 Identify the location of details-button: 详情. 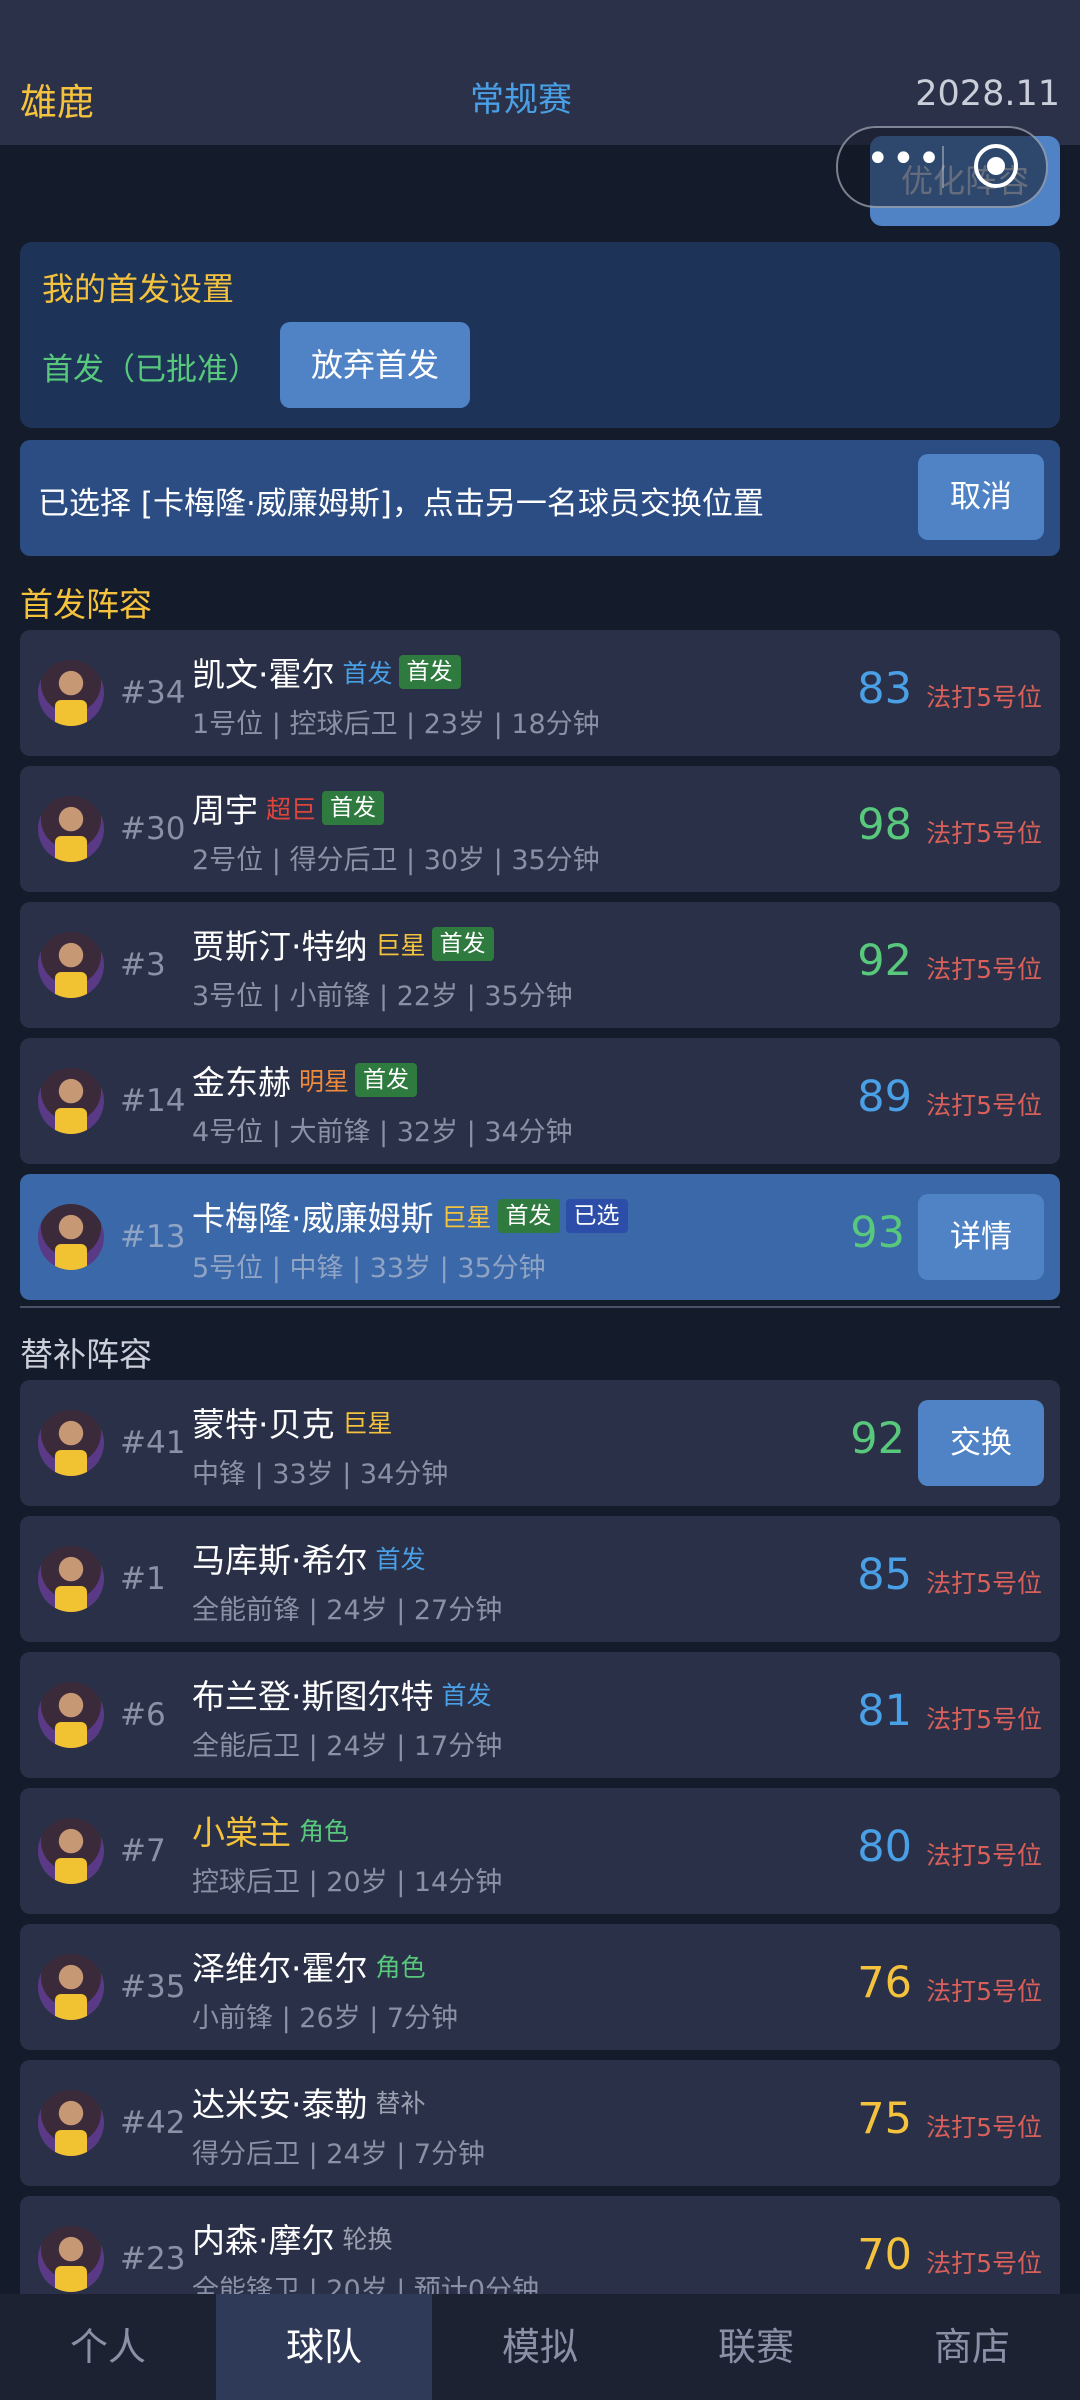
(981, 1237).